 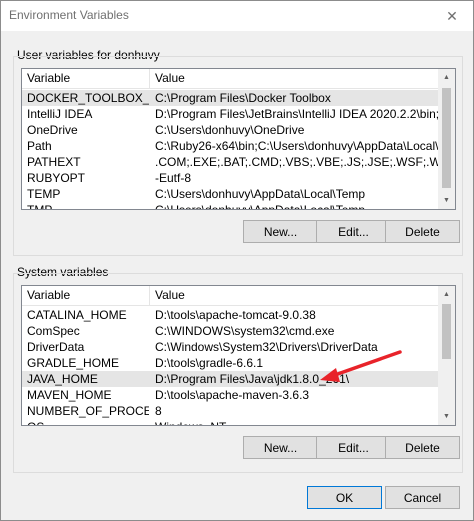 What do you see at coordinates (56, 347) in the screenshot?
I see `variable-name-cell: DriverData` at bounding box center [56, 347].